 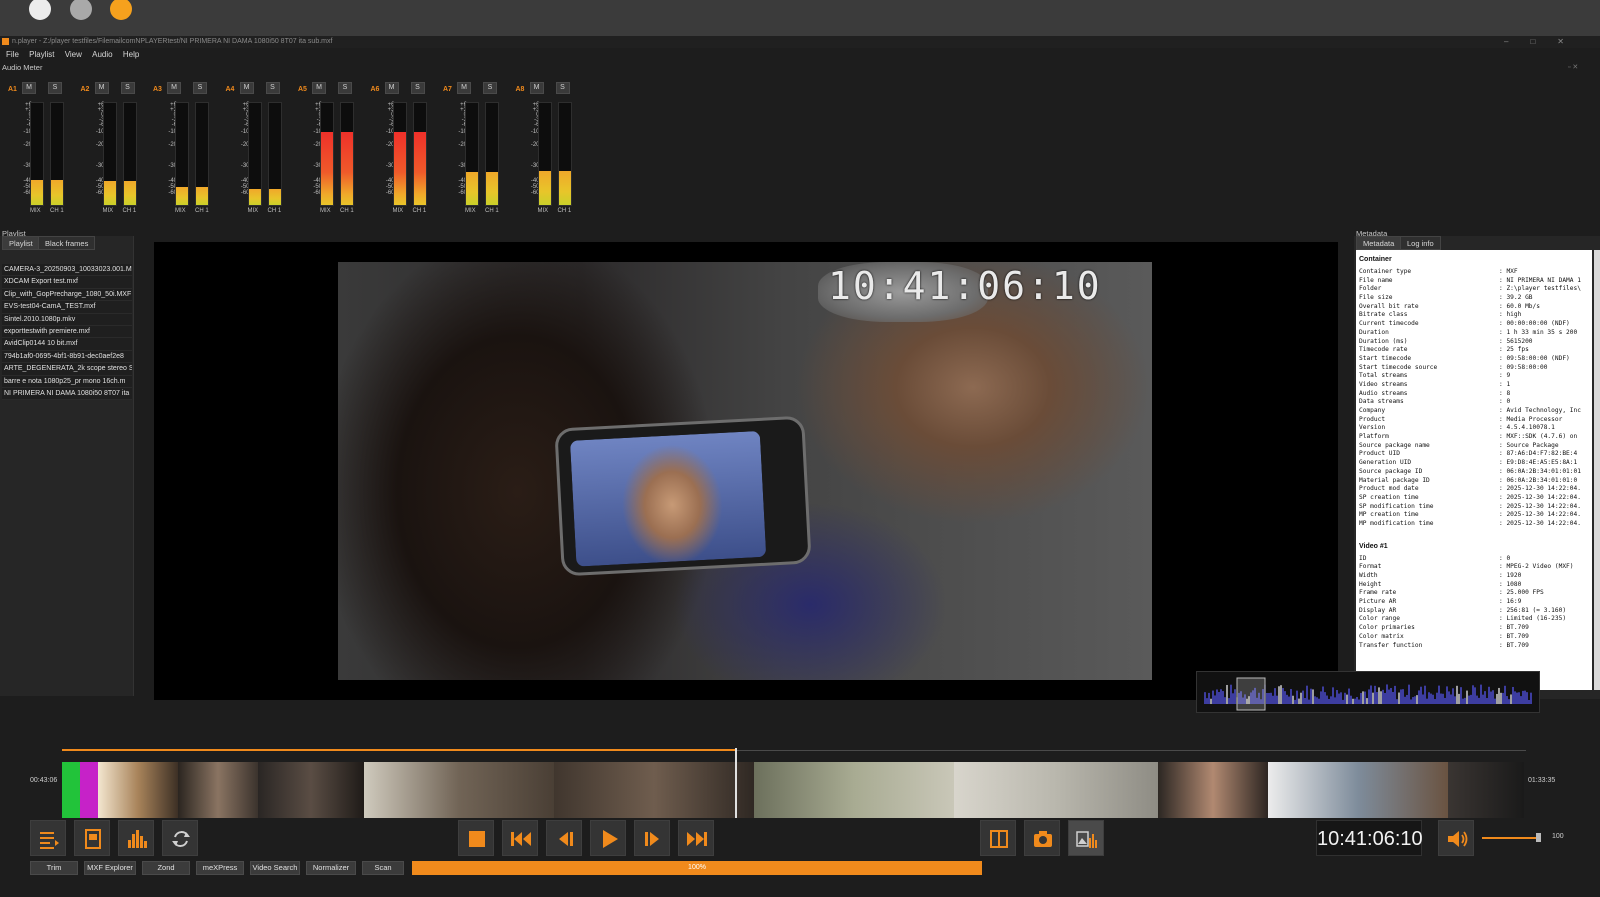 What do you see at coordinates (1420, 243) in the screenshot?
I see `tab-log-info: Log info` at bounding box center [1420, 243].